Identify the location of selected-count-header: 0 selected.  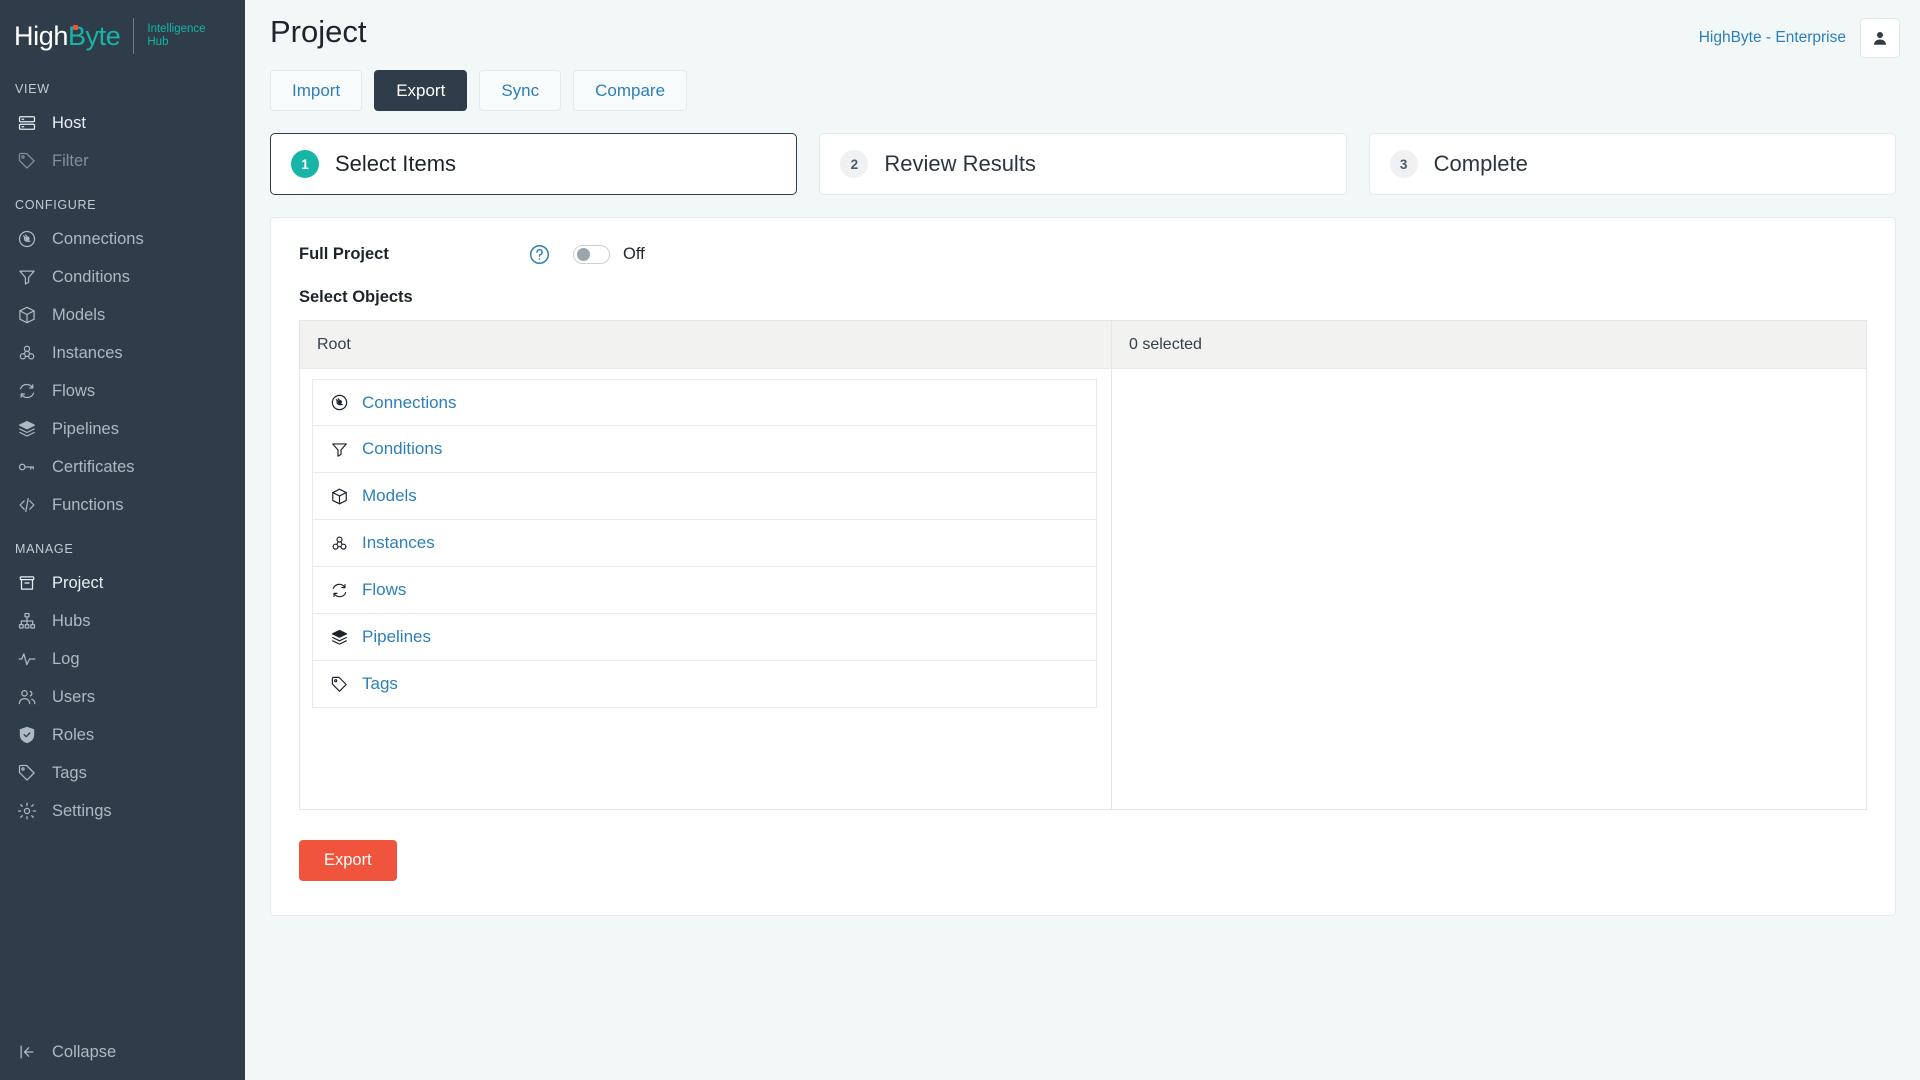
(1489, 345).